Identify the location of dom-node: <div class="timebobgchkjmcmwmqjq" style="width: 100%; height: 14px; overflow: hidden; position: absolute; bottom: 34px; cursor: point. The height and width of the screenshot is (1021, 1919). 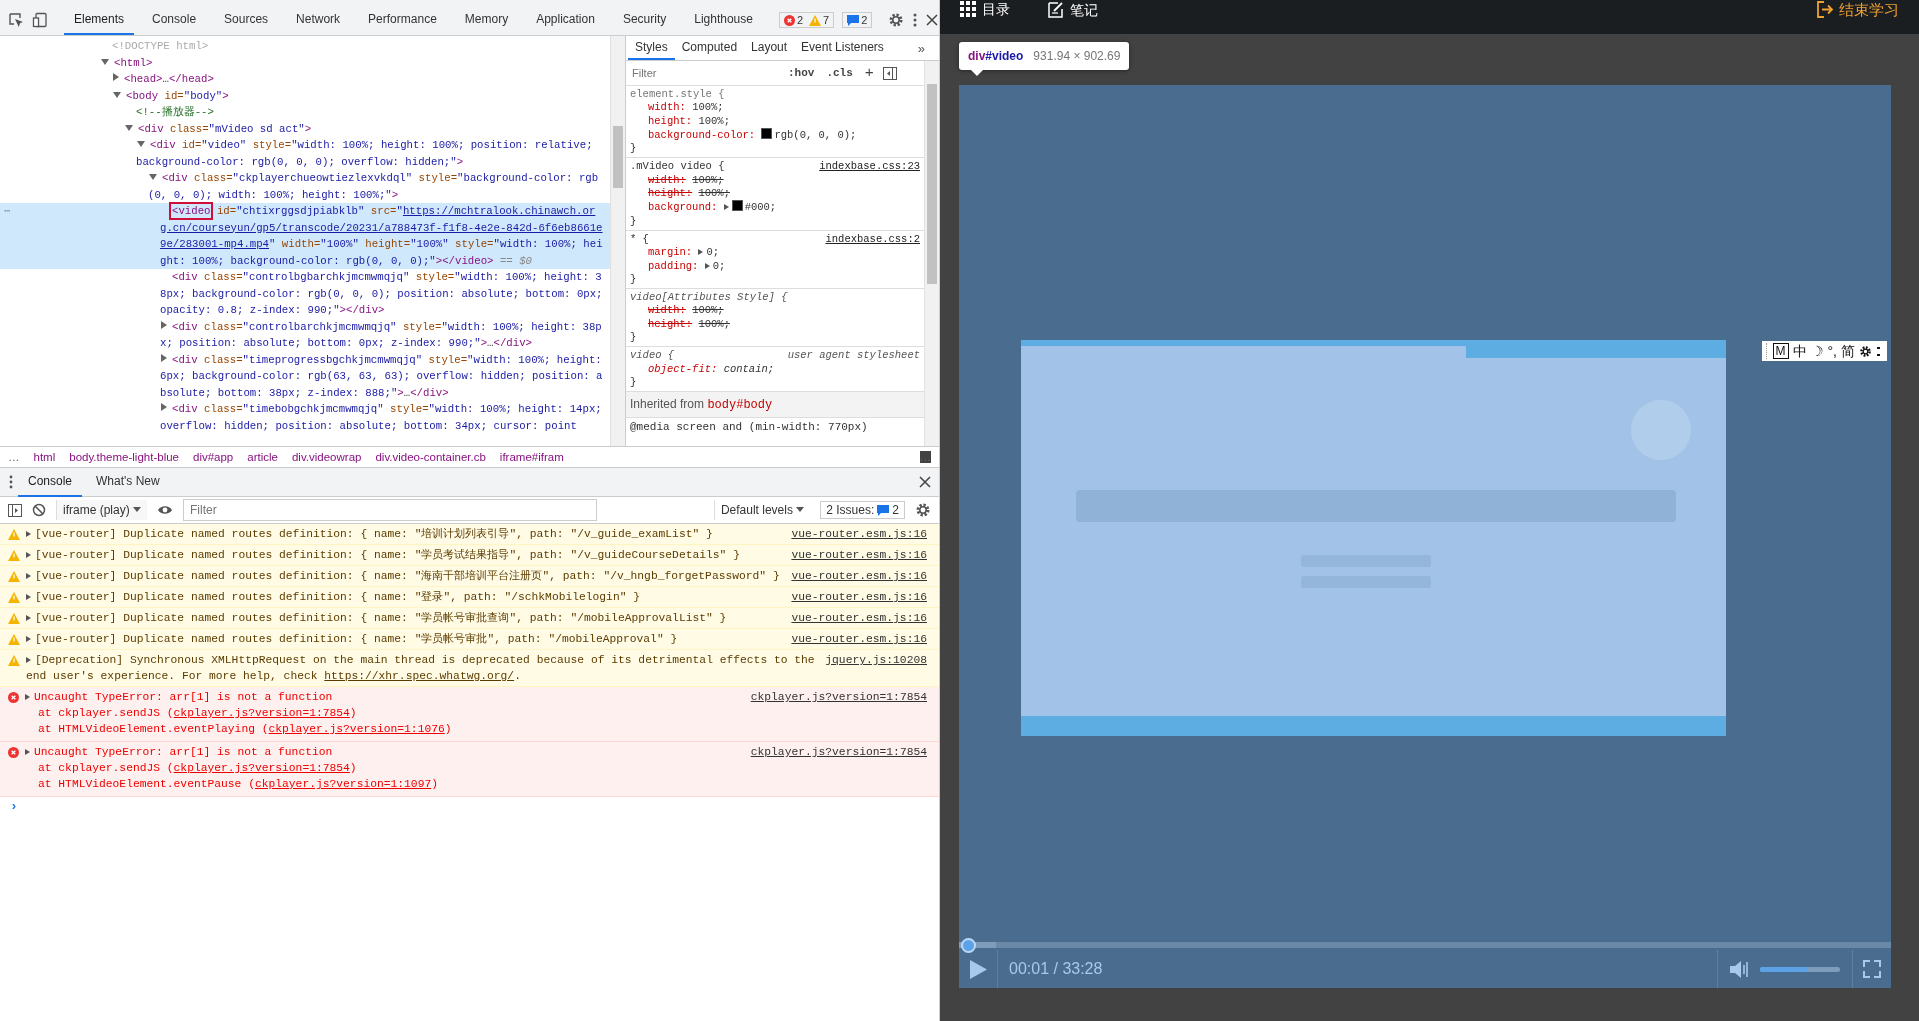
(305, 417).